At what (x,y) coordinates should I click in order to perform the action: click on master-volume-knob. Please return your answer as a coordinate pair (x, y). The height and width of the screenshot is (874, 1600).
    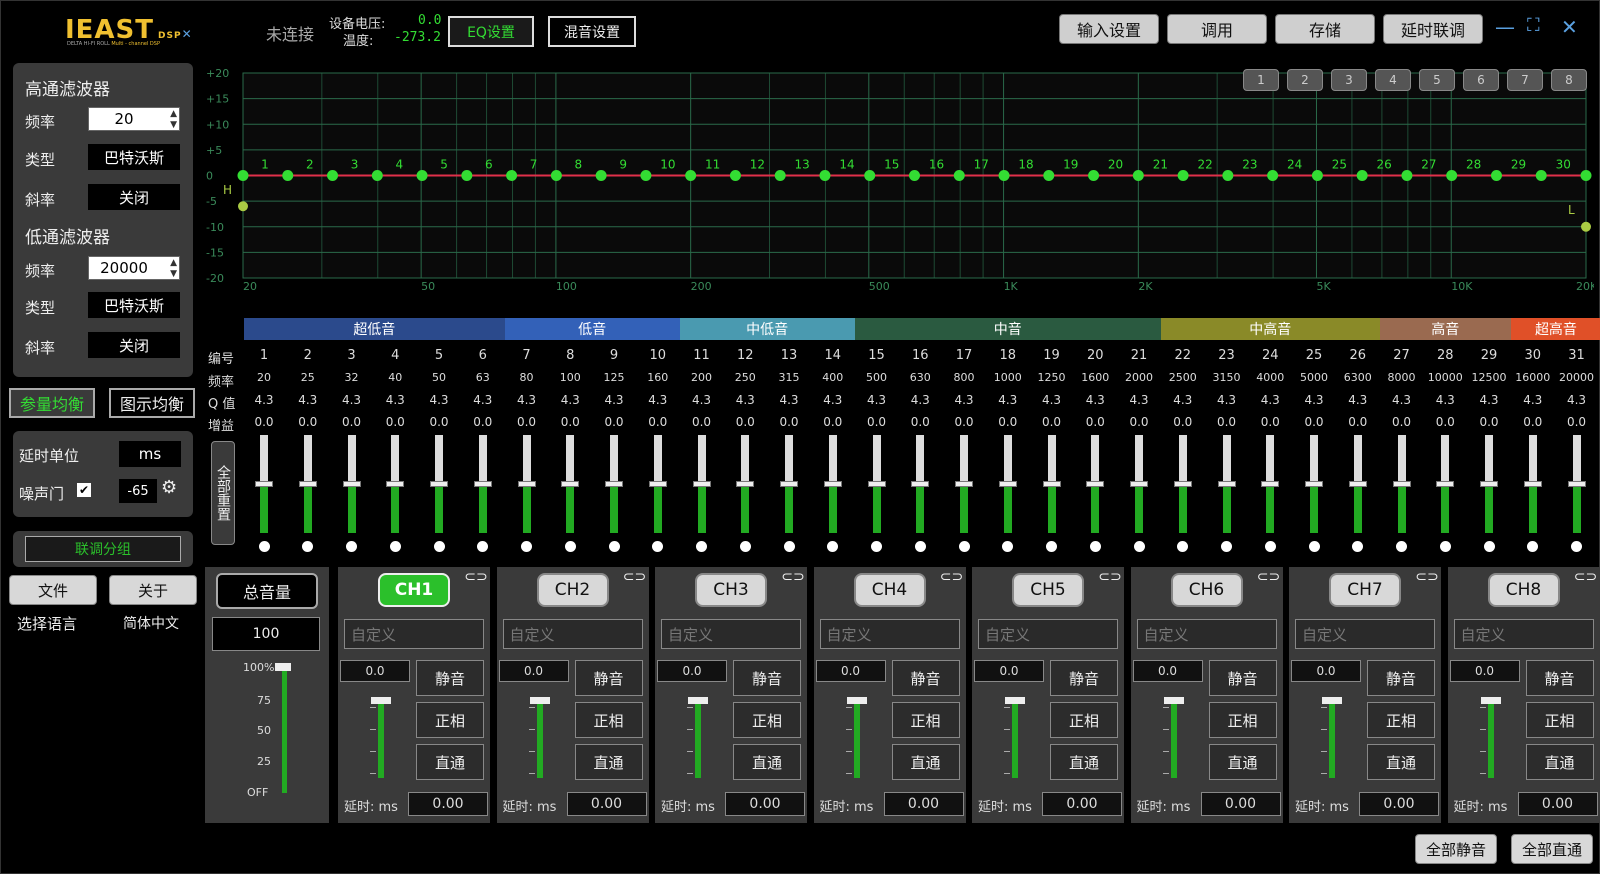
    Looking at the image, I should click on (283, 667).